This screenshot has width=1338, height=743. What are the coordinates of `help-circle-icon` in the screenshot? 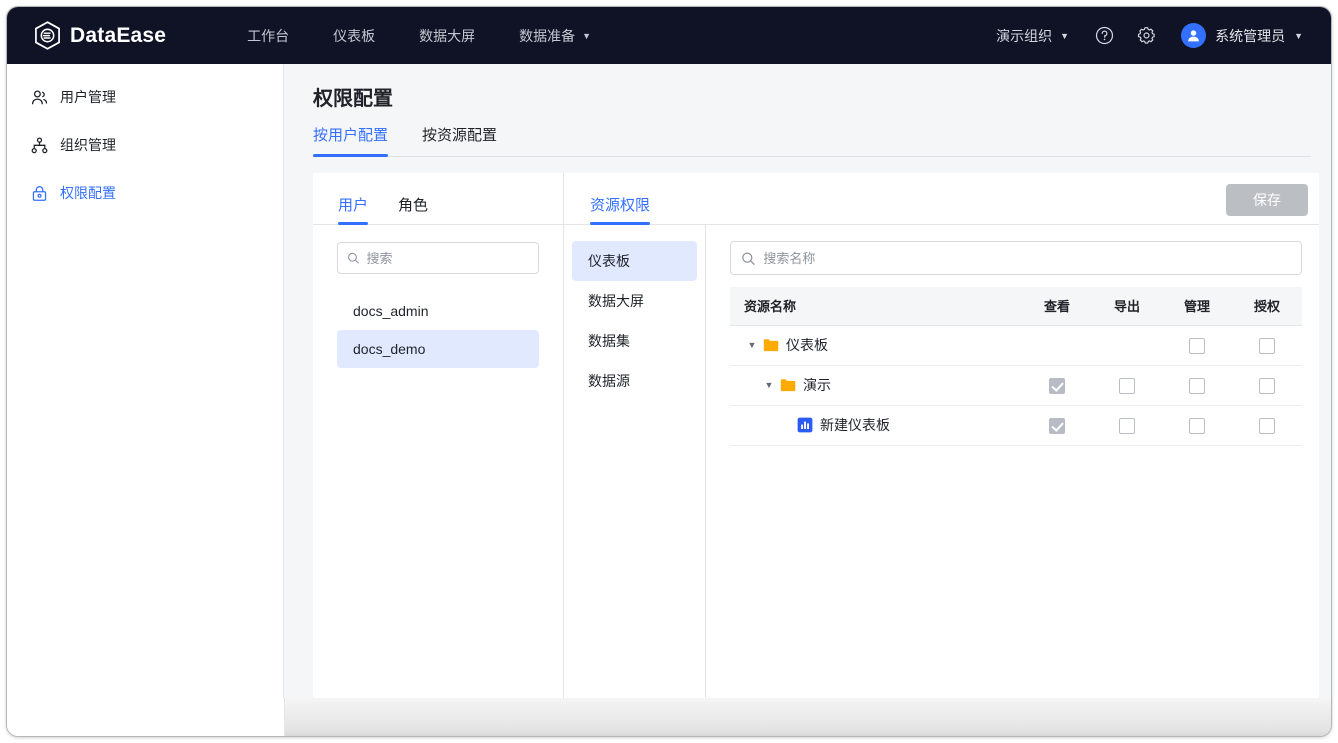 It's located at (1104, 35).